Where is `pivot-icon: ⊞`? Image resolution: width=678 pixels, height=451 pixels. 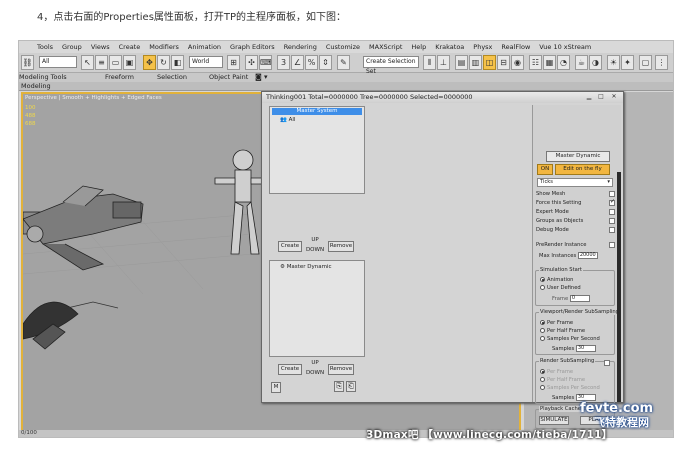
pivot-icon: ⊞ is located at coordinates (233, 62).